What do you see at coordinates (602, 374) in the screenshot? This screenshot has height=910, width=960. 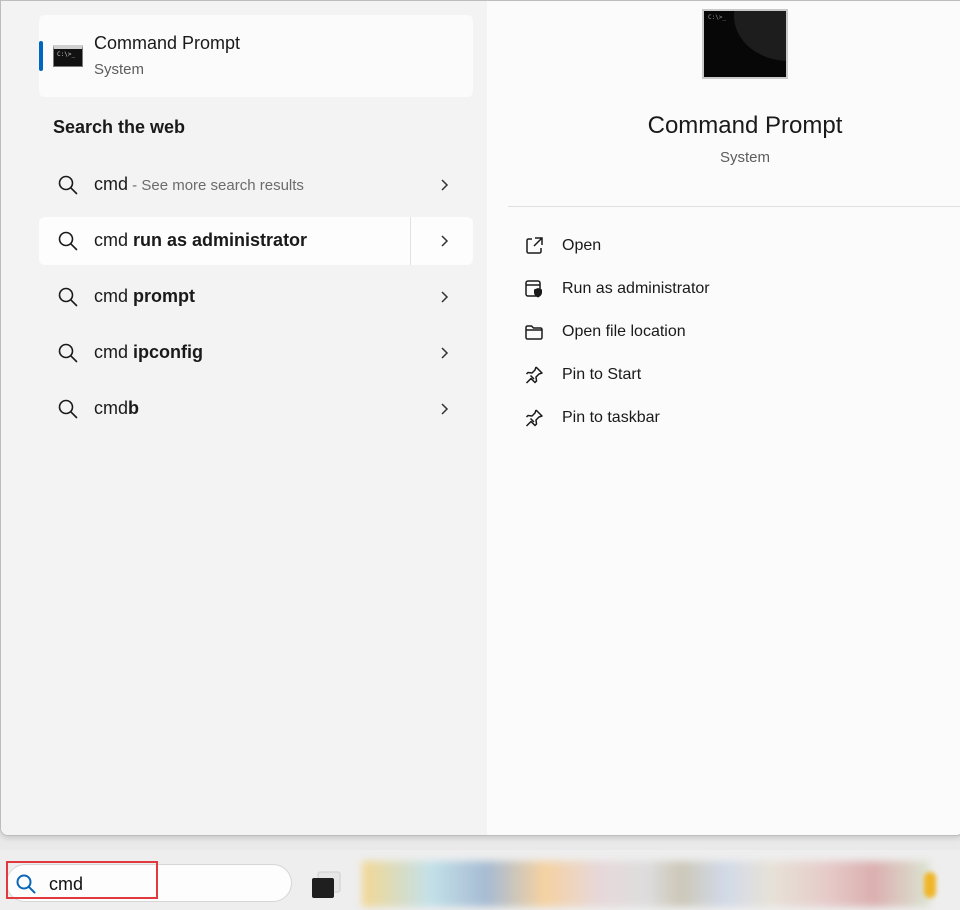 I see `action-label: Pin to Start` at bounding box center [602, 374].